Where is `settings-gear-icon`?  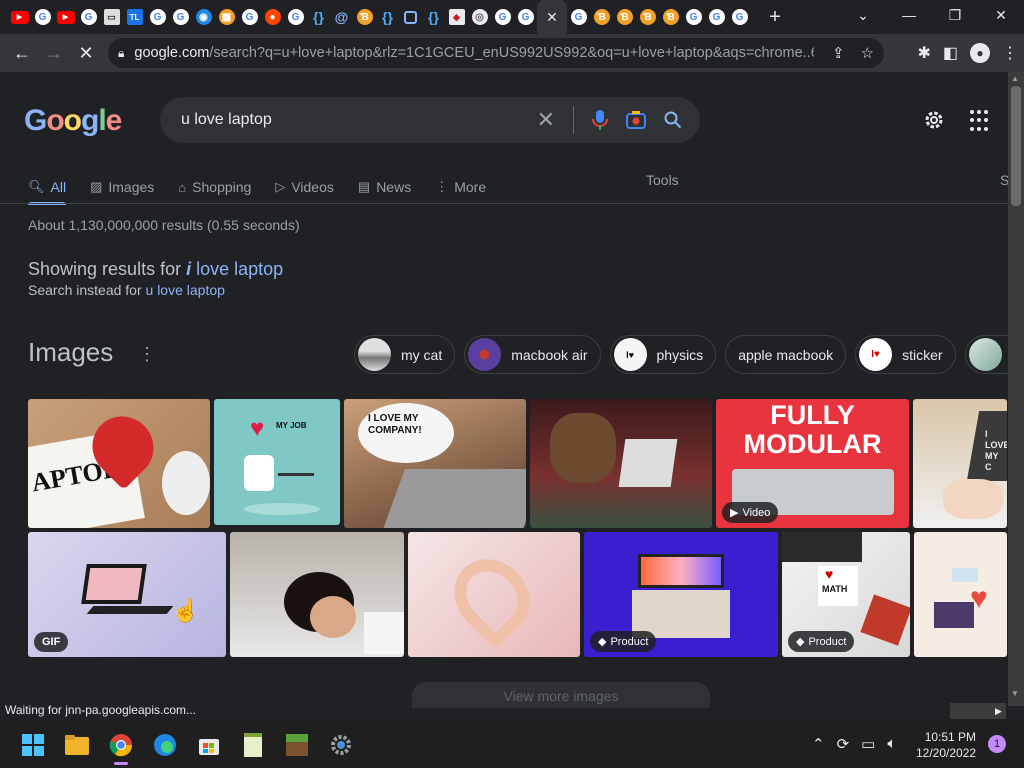
settings-gear-icon is located at coordinates (934, 120).